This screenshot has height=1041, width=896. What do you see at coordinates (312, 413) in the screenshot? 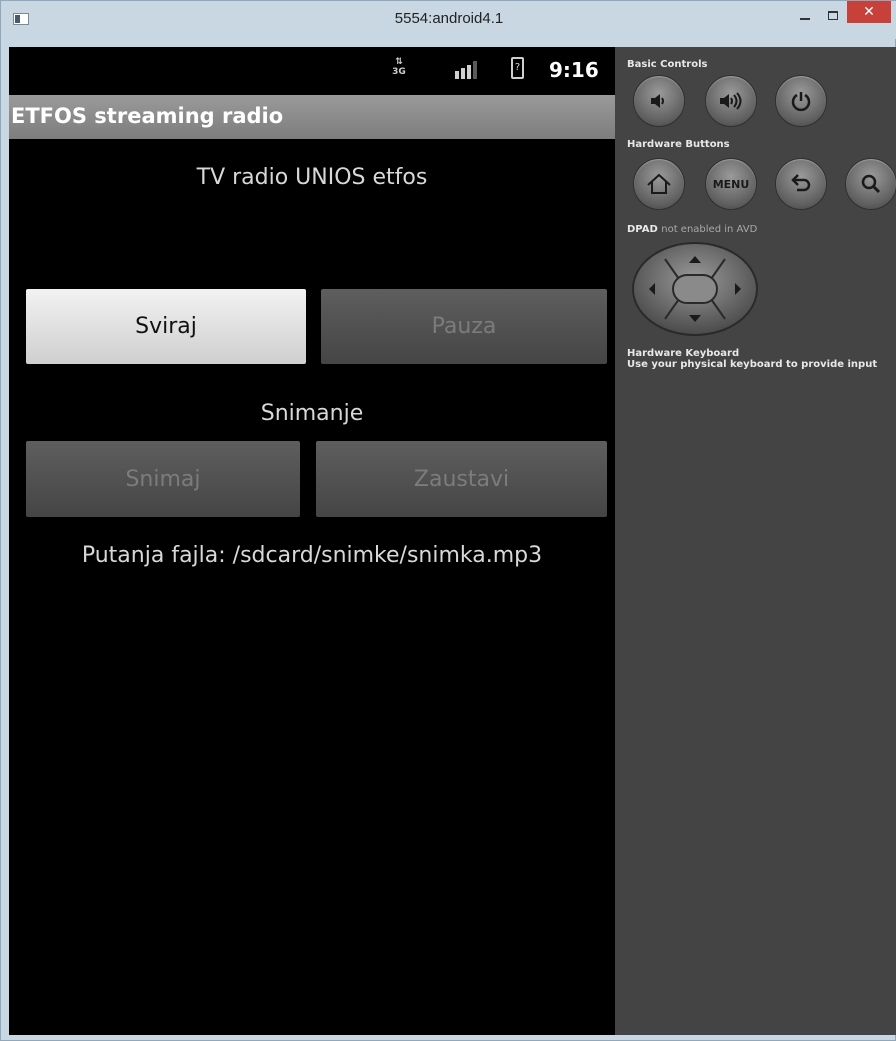
I see `recording-heading: Snimanje` at bounding box center [312, 413].